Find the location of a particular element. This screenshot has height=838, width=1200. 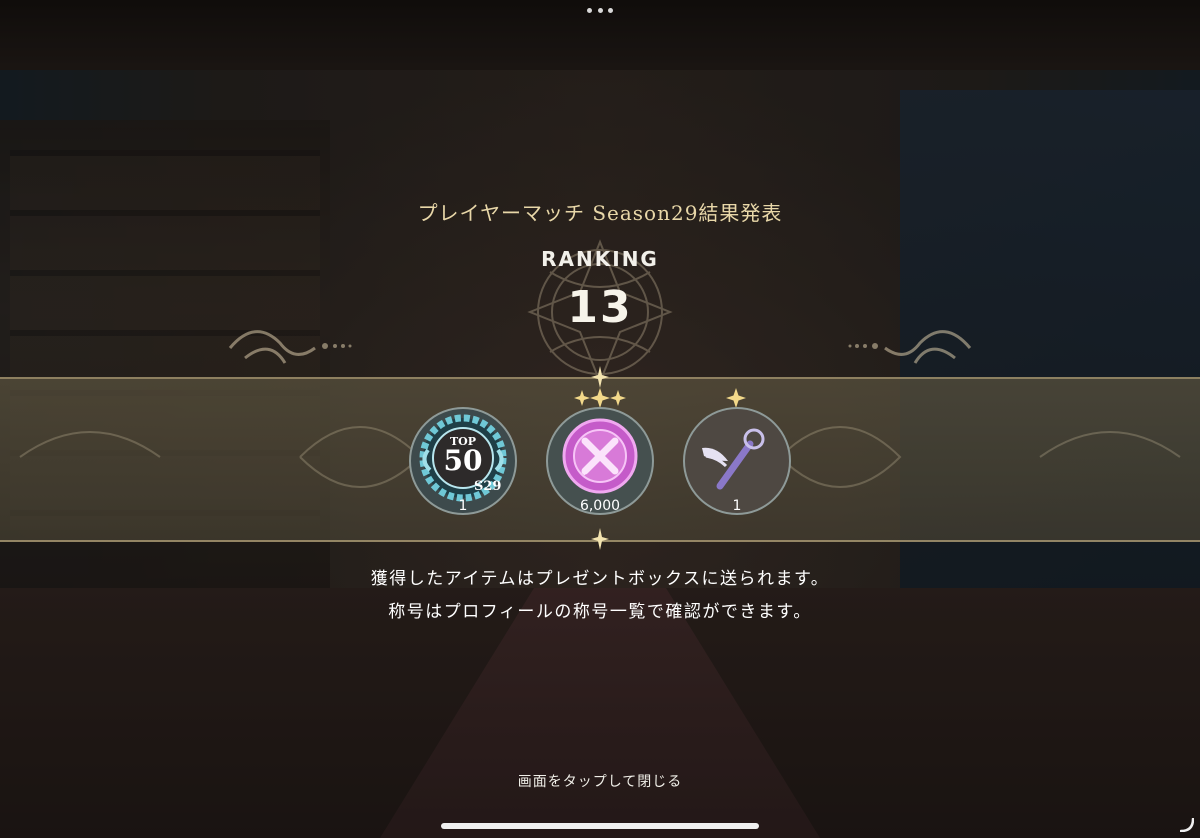

corner-curve-icon is located at coordinates (1187, 825).